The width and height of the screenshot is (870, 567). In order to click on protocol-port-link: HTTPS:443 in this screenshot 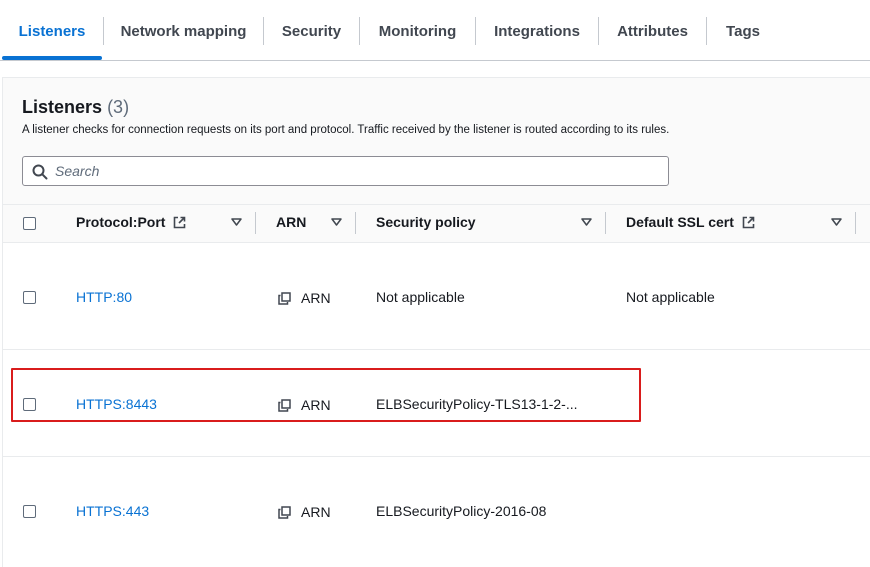, I will do `click(112, 511)`.